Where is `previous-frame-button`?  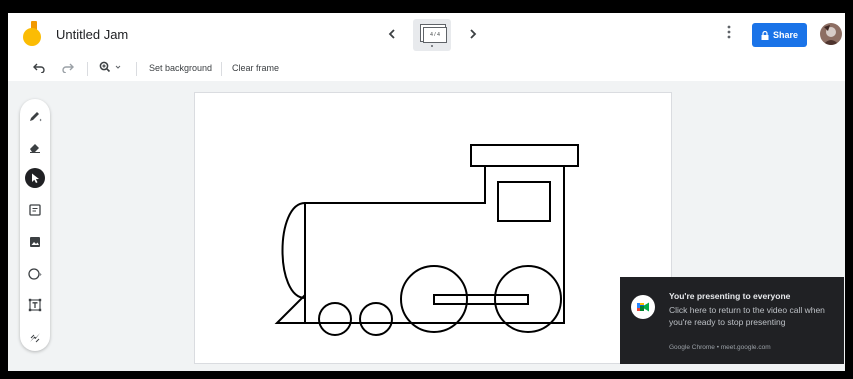 previous-frame-button is located at coordinates (392, 34).